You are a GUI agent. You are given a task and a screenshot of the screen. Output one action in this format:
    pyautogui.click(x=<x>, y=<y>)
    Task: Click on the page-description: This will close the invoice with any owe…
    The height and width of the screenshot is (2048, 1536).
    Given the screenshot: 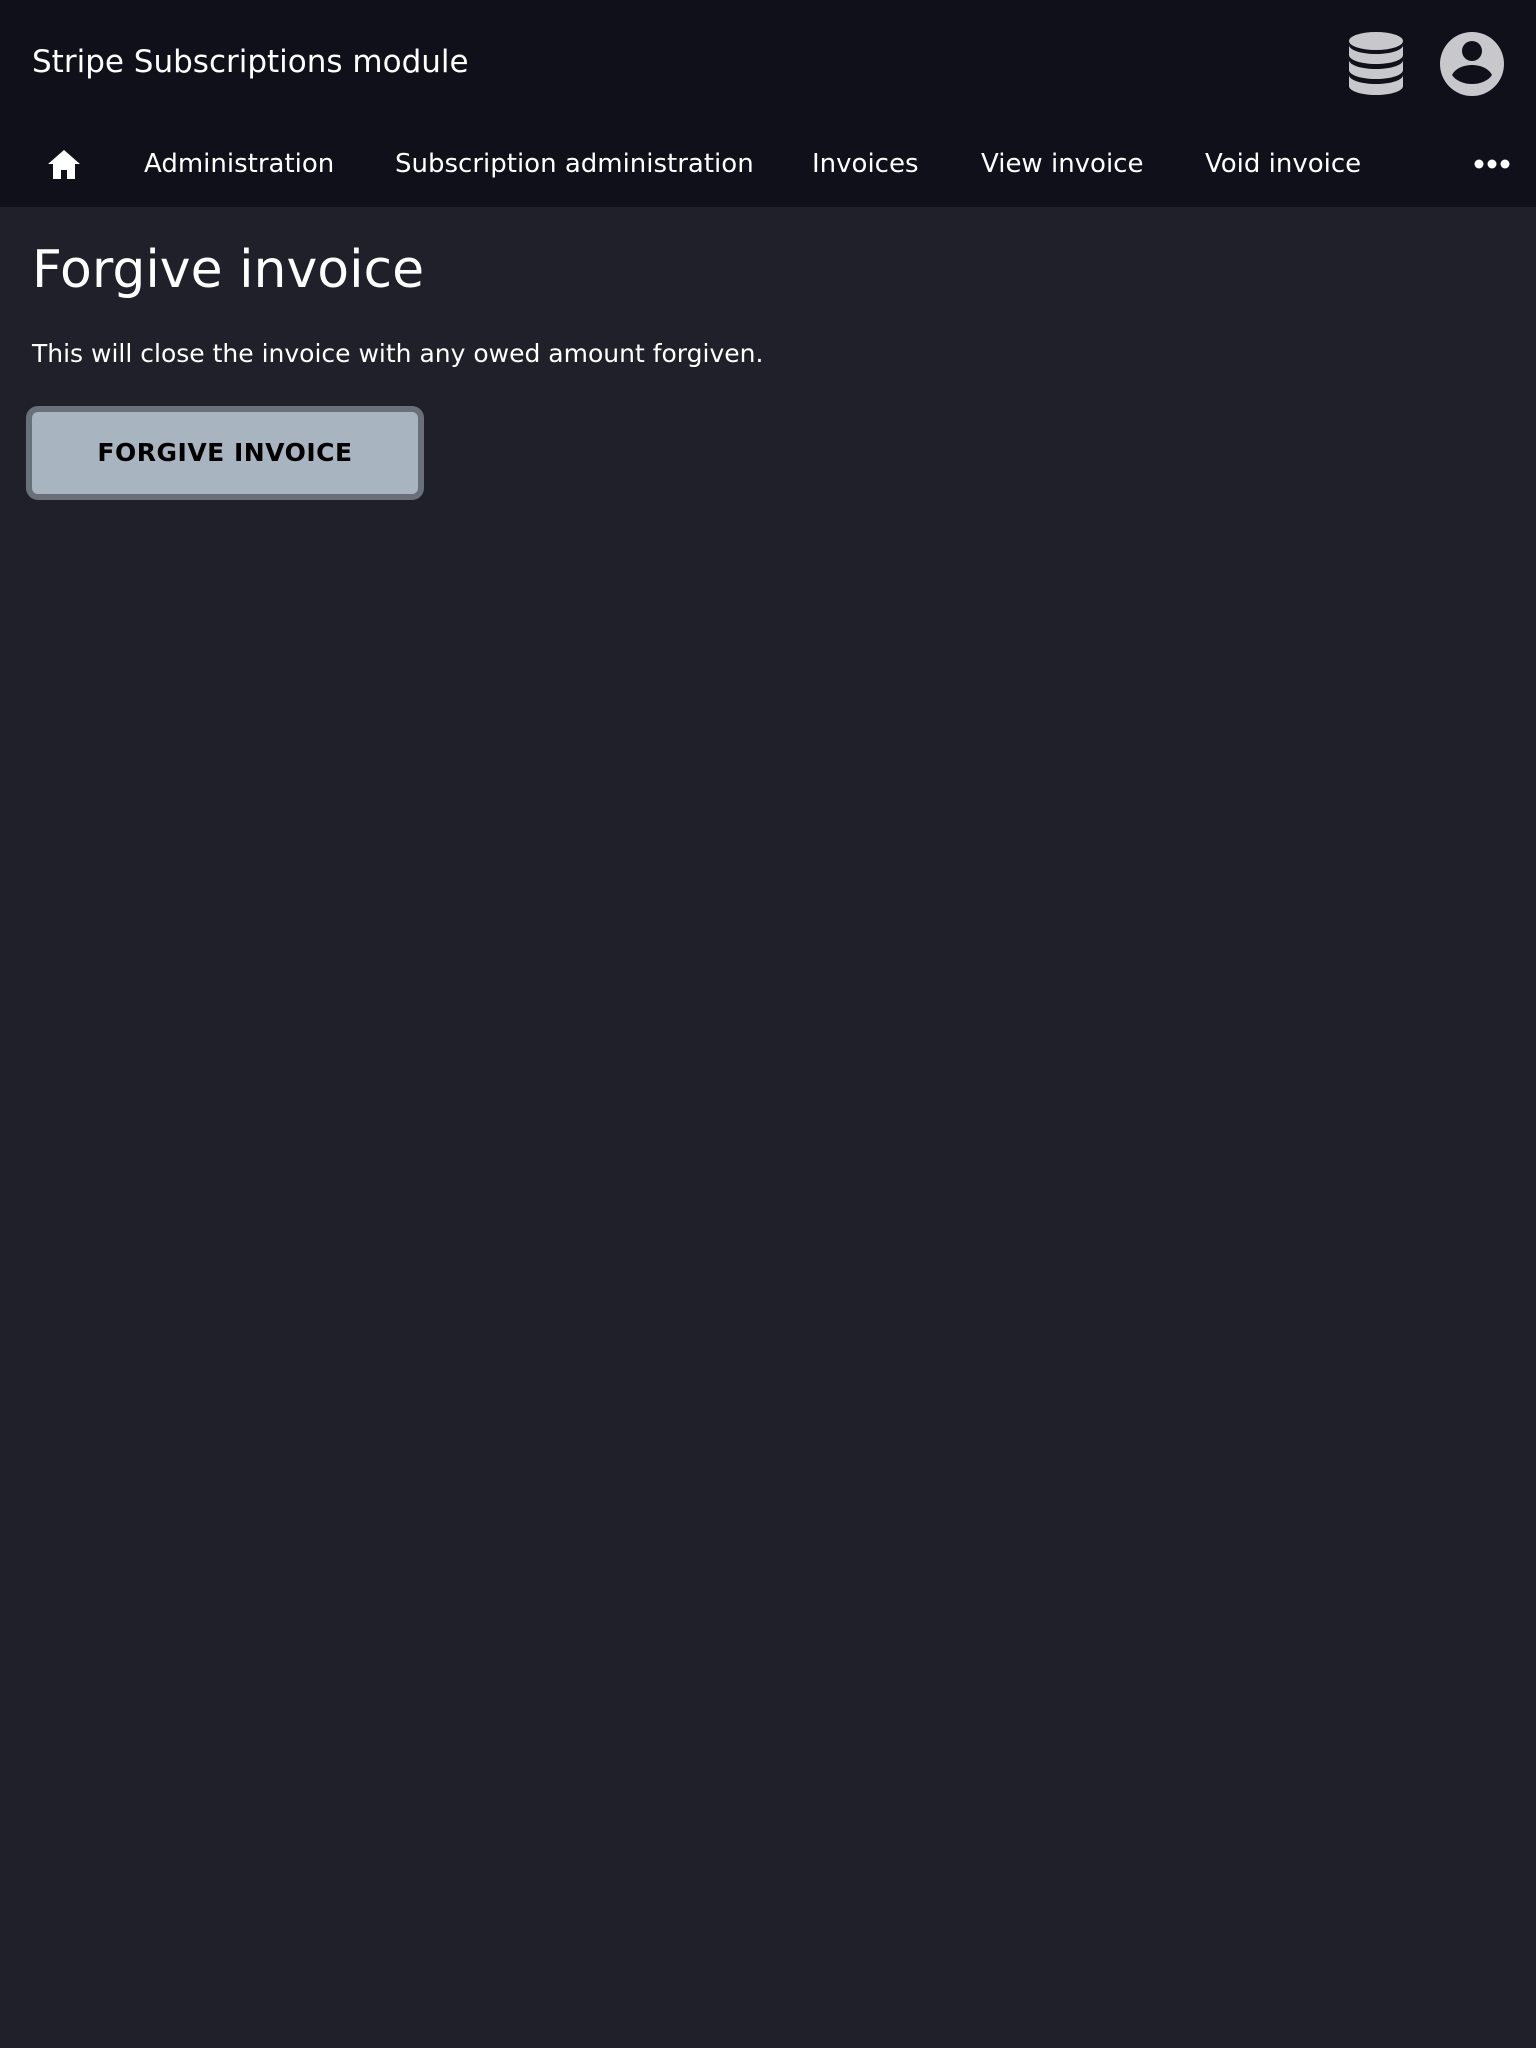 What is the action you would take?
    pyautogui.click(x=398, y=353)
    